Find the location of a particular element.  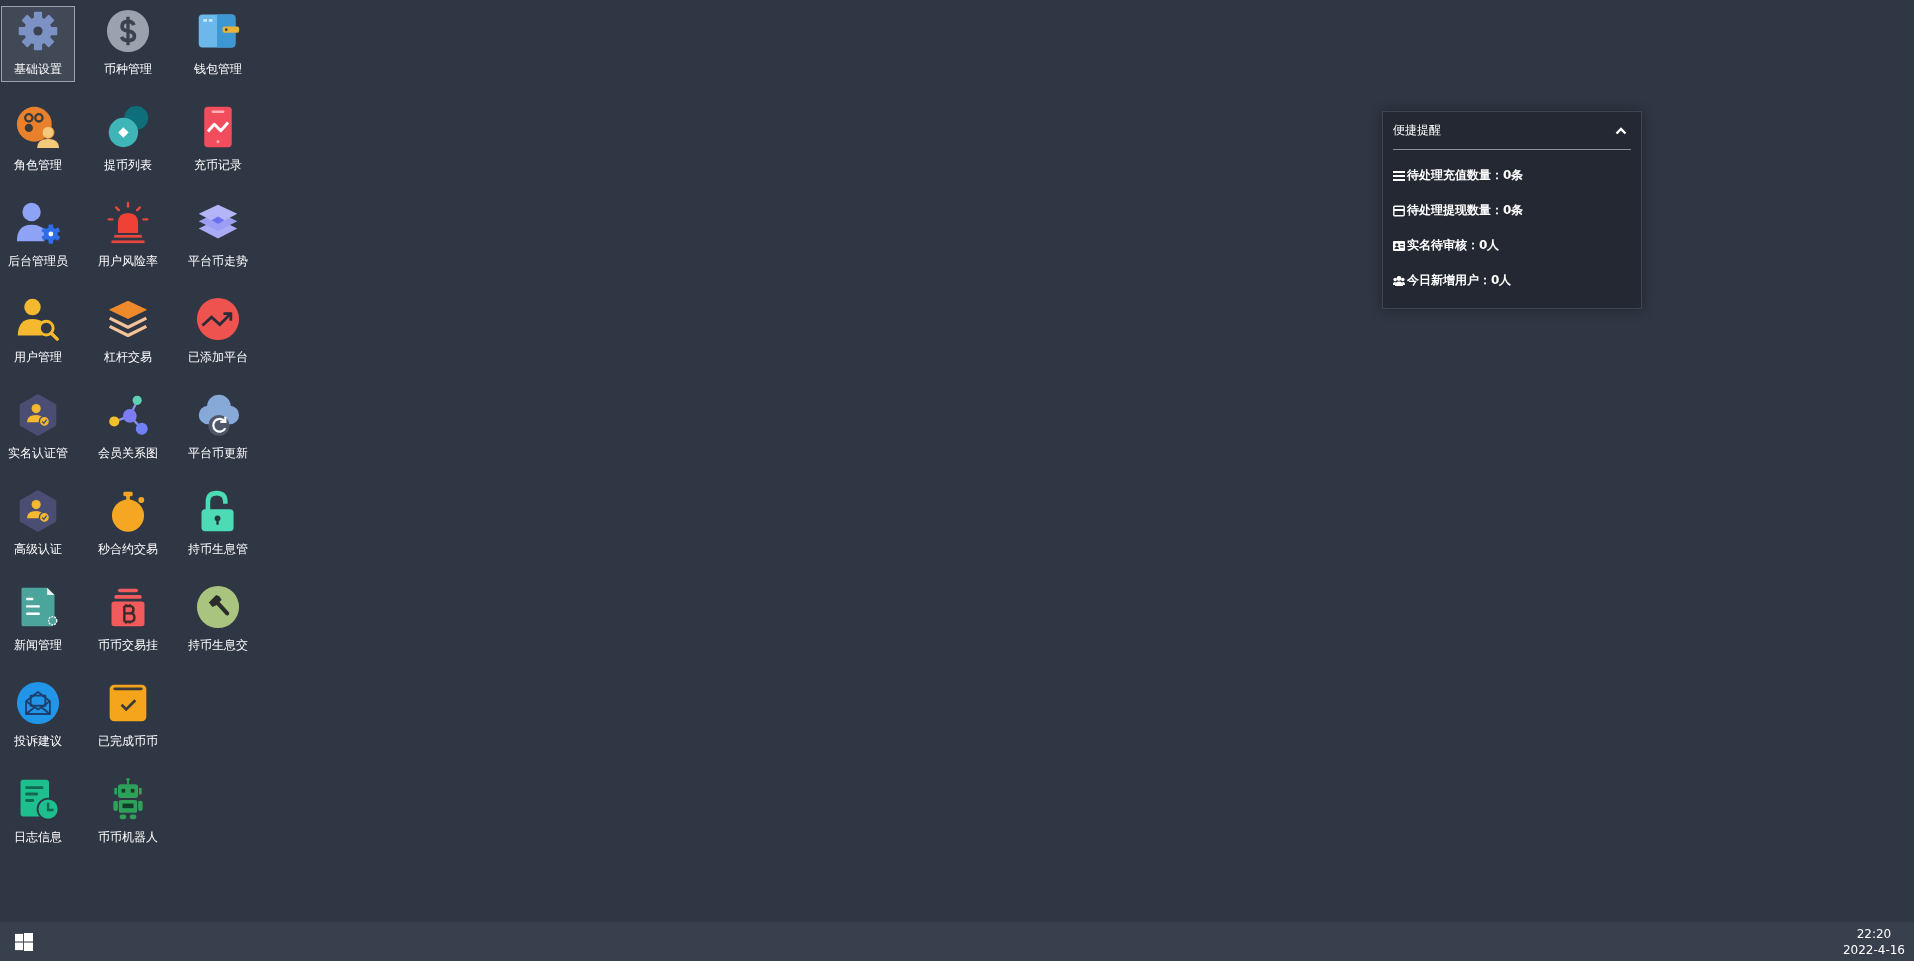

desktop-shortcut: 会员关系图 is located at coordinates (128, 428).